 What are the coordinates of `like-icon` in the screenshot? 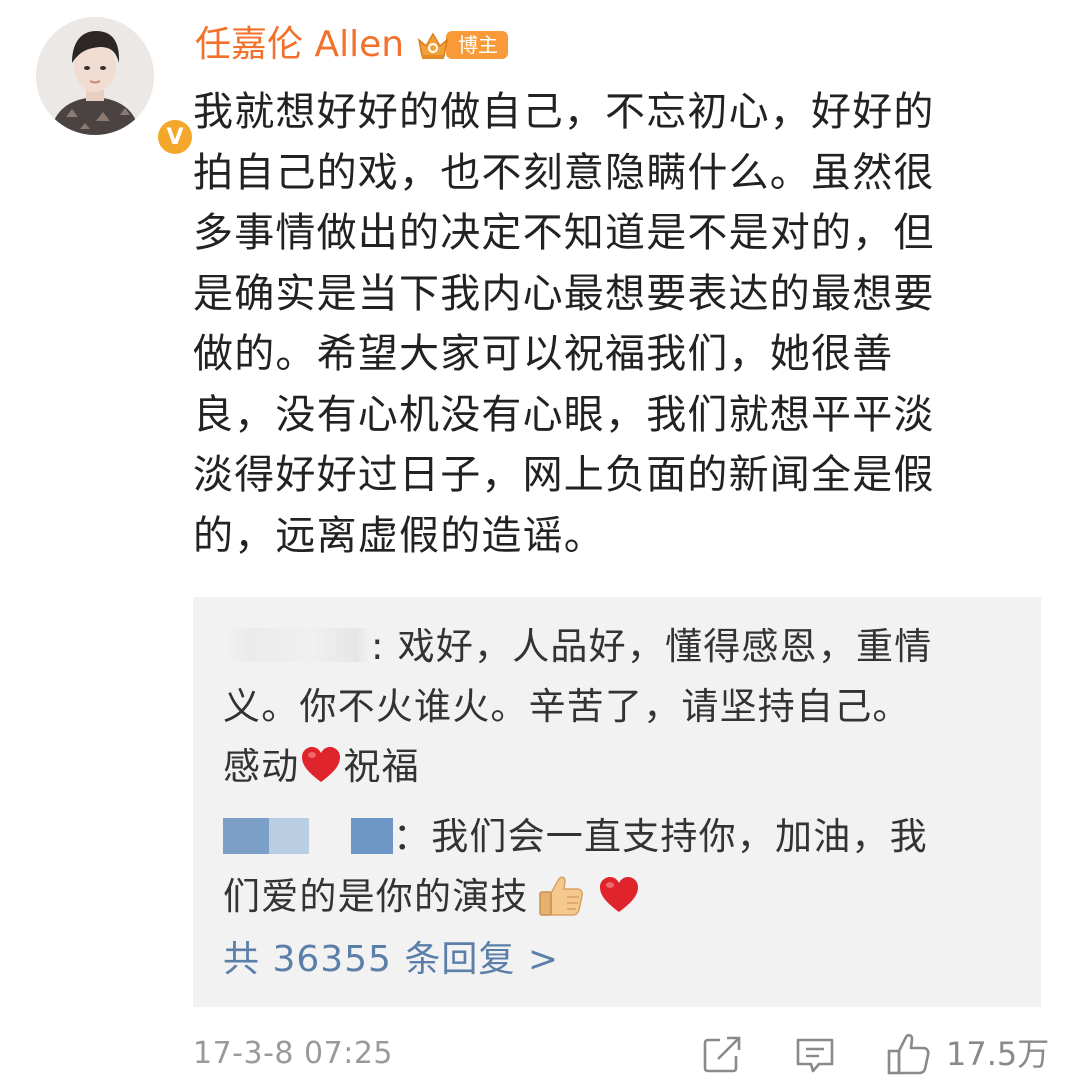 It's located at (908, 1054).